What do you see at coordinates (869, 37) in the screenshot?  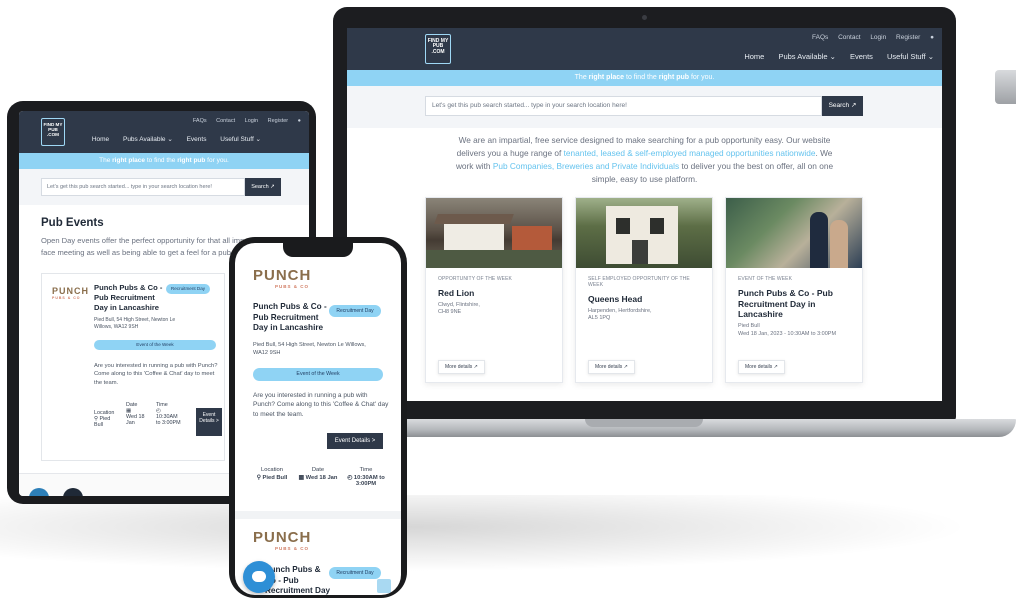 I see `utility-links: FAQs Contact Login Register ●` at bounding box center [869, 37].